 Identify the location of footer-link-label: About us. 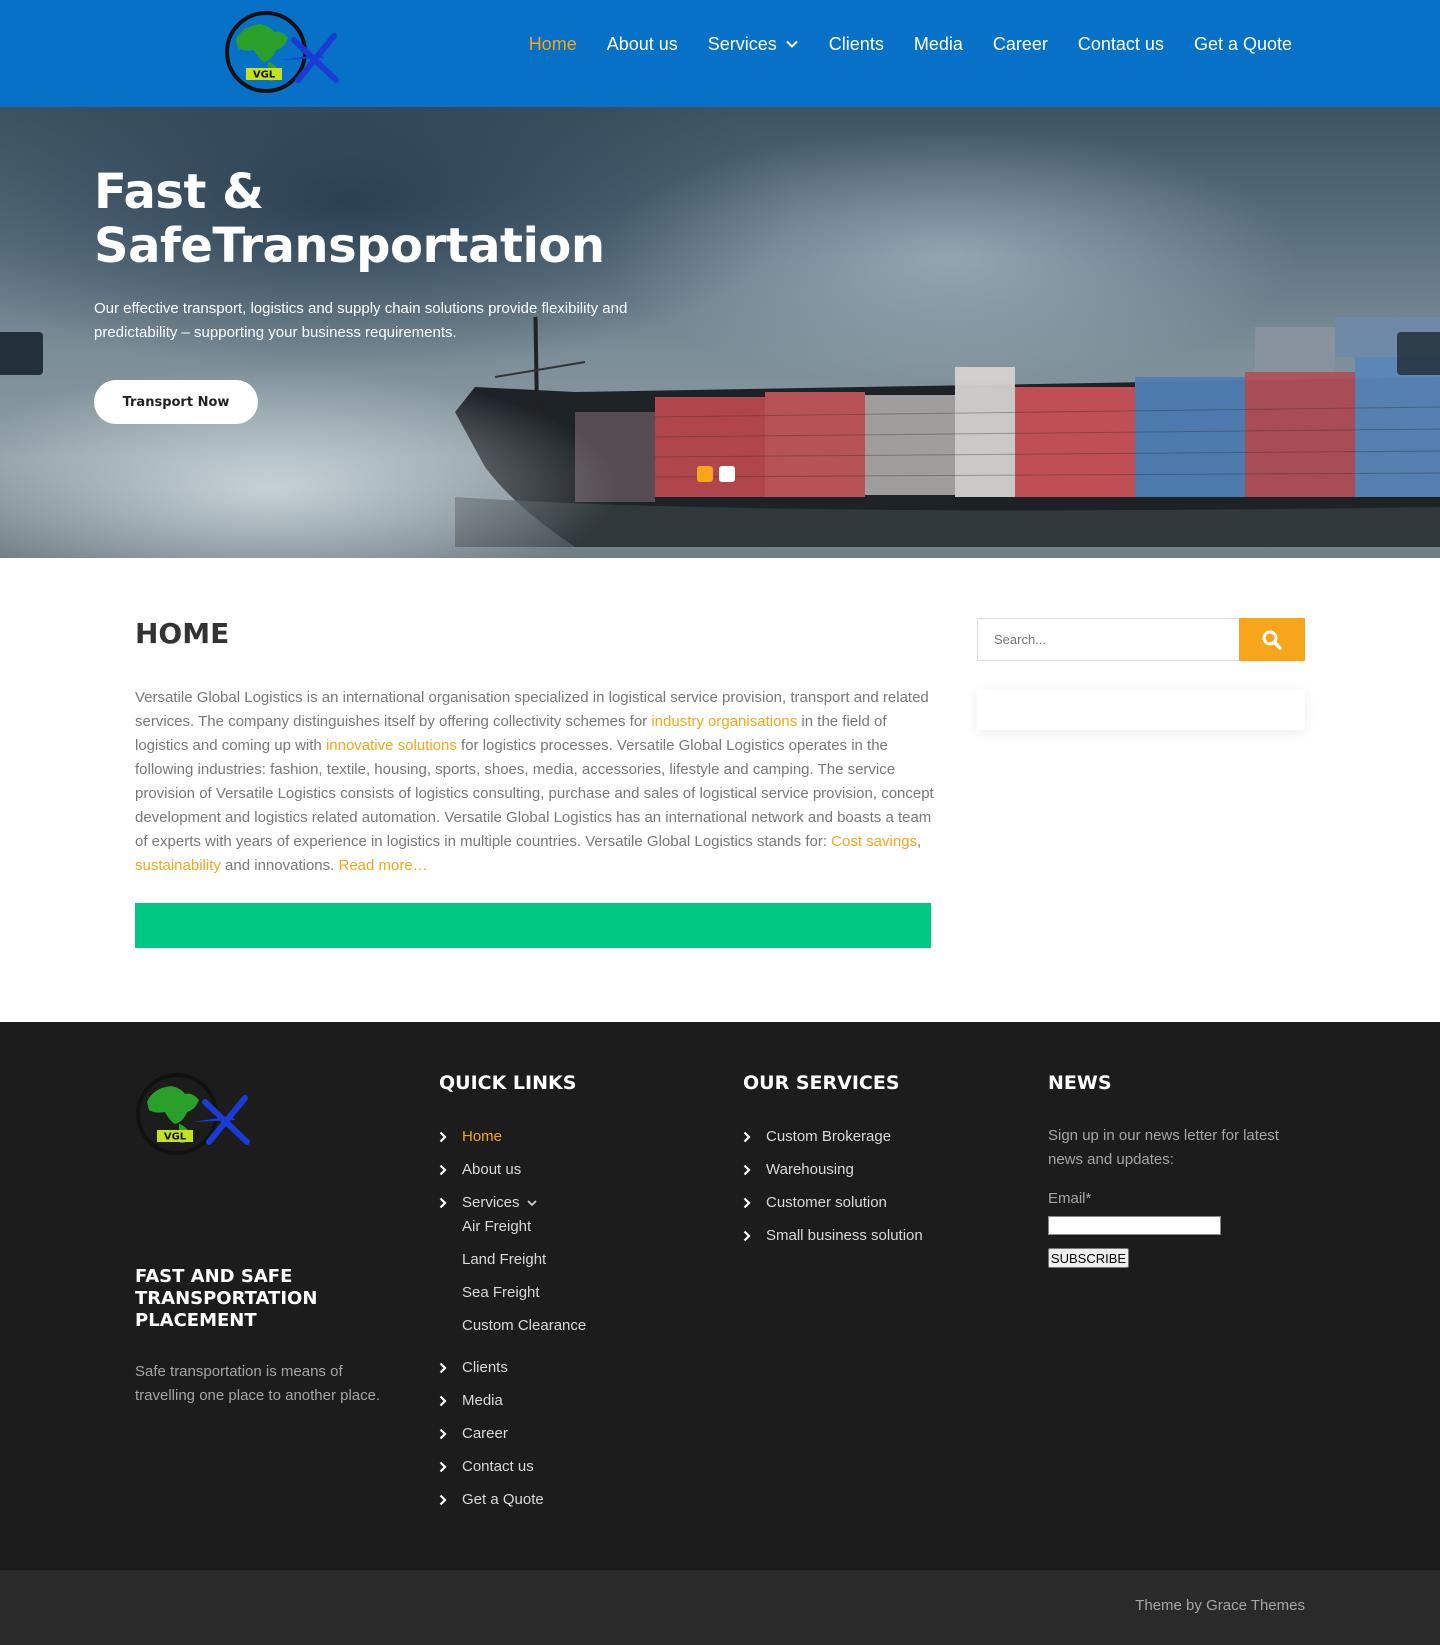
(492, 1169).